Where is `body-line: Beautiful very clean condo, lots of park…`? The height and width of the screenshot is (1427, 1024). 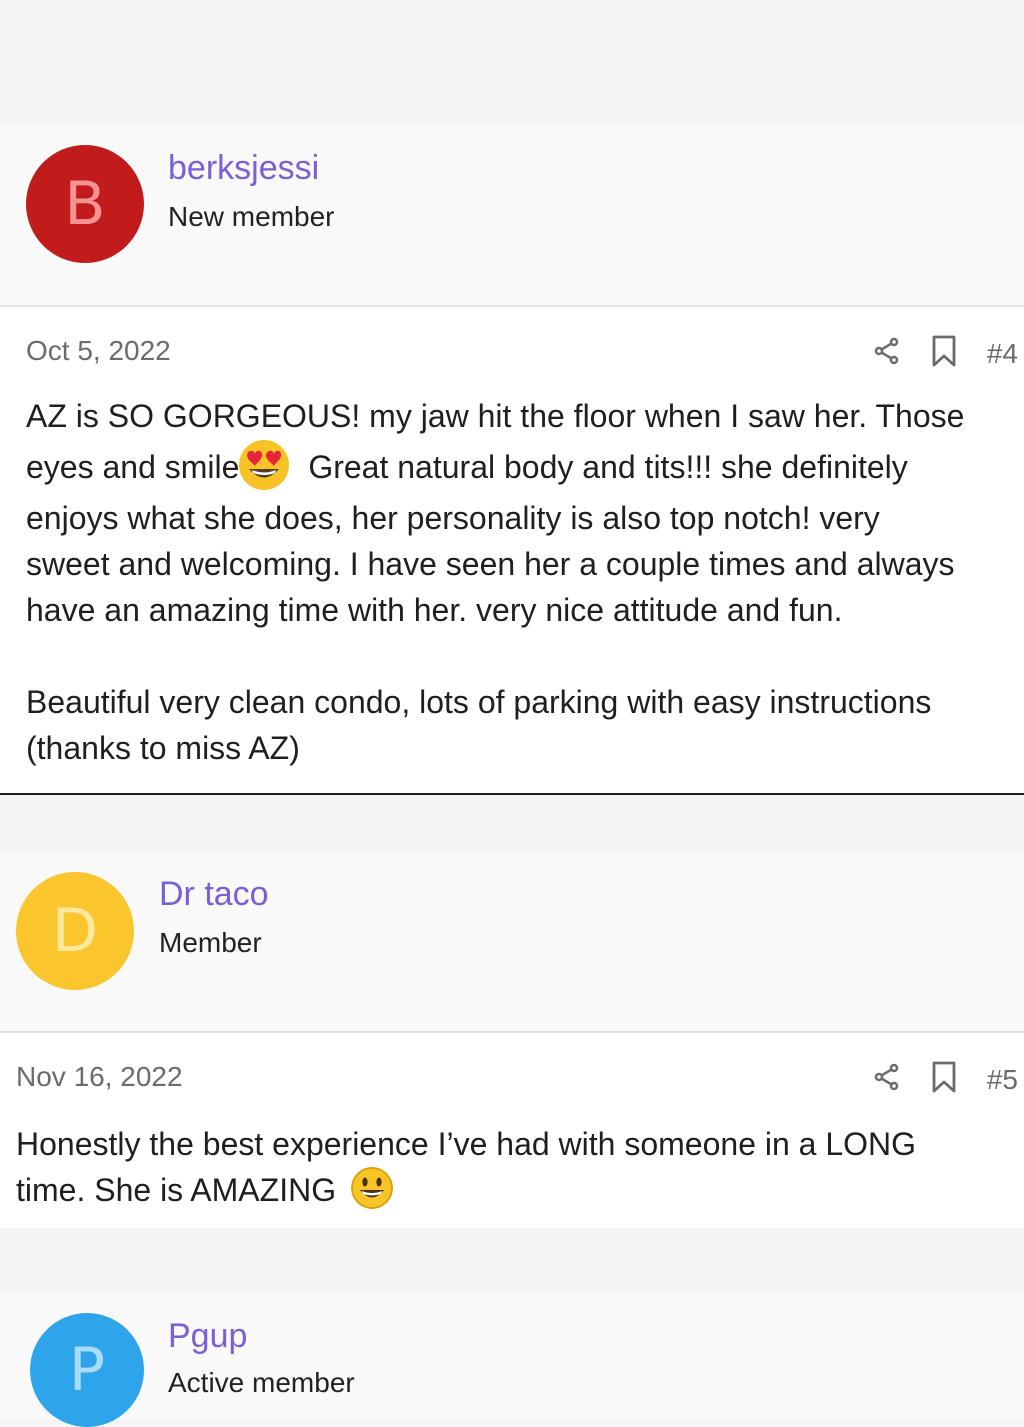 body-line: Beautiful very clean condo, lots of park… is located at coordinates (479, 702).